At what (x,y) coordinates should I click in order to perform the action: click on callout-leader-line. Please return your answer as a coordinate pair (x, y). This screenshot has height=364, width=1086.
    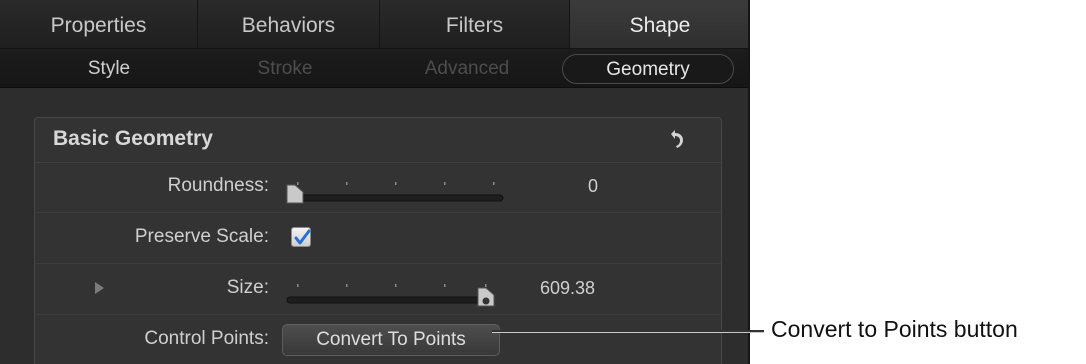
    Looking at the image, I should click on (628, 331).